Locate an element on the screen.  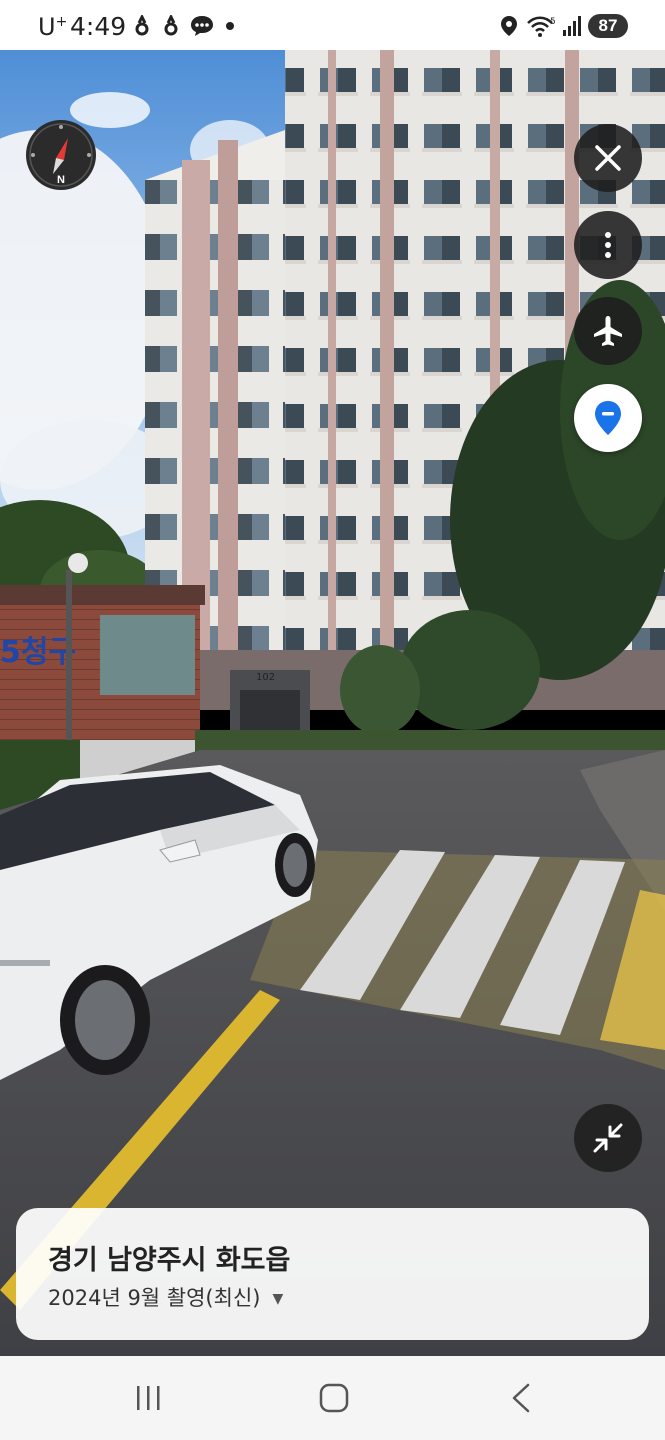
network-label: 5 is located at coordinates (553, 22).